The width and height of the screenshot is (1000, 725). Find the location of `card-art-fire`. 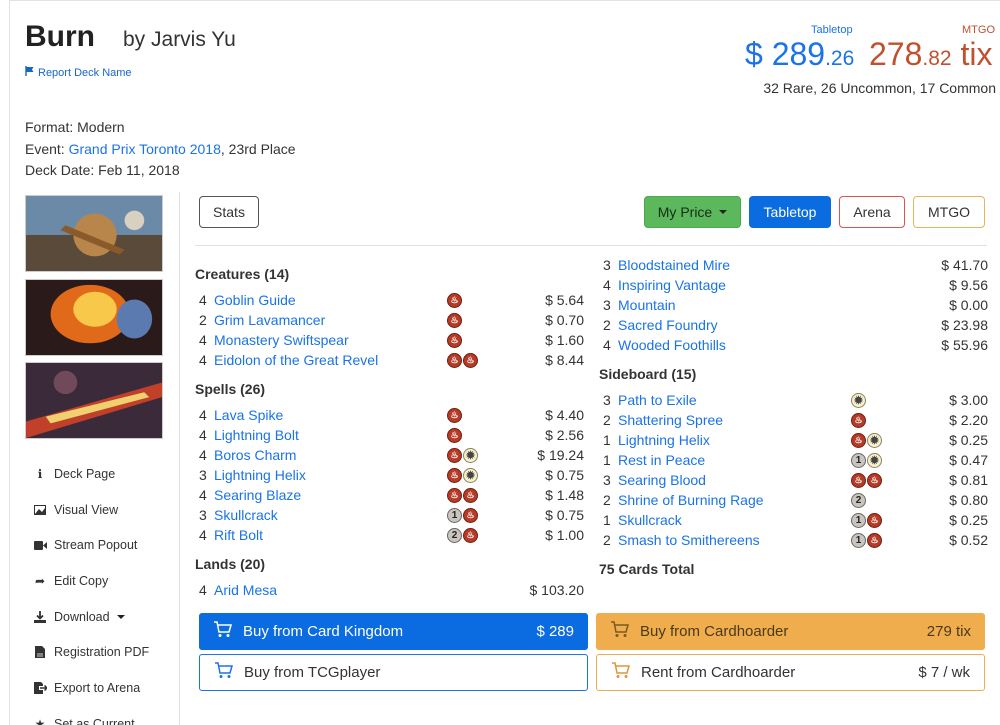

card-art-fire is located at coordinates (94, 317).